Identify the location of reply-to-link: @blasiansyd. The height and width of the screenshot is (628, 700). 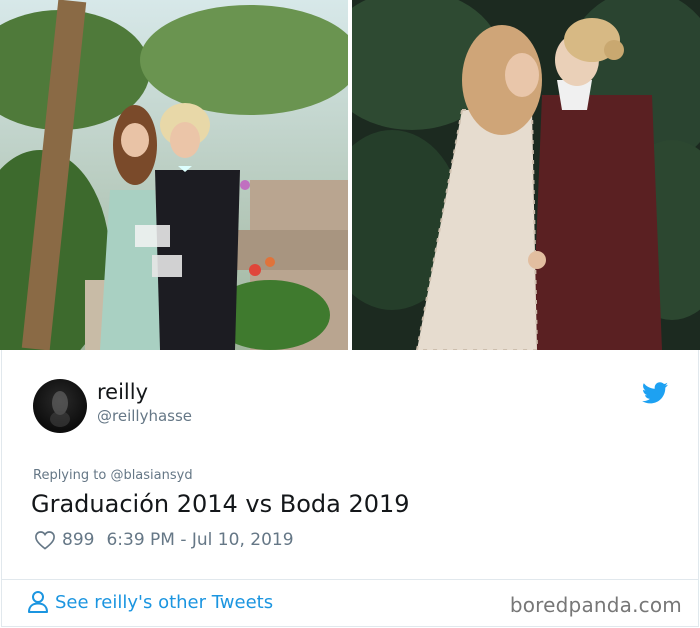
(151, 475).